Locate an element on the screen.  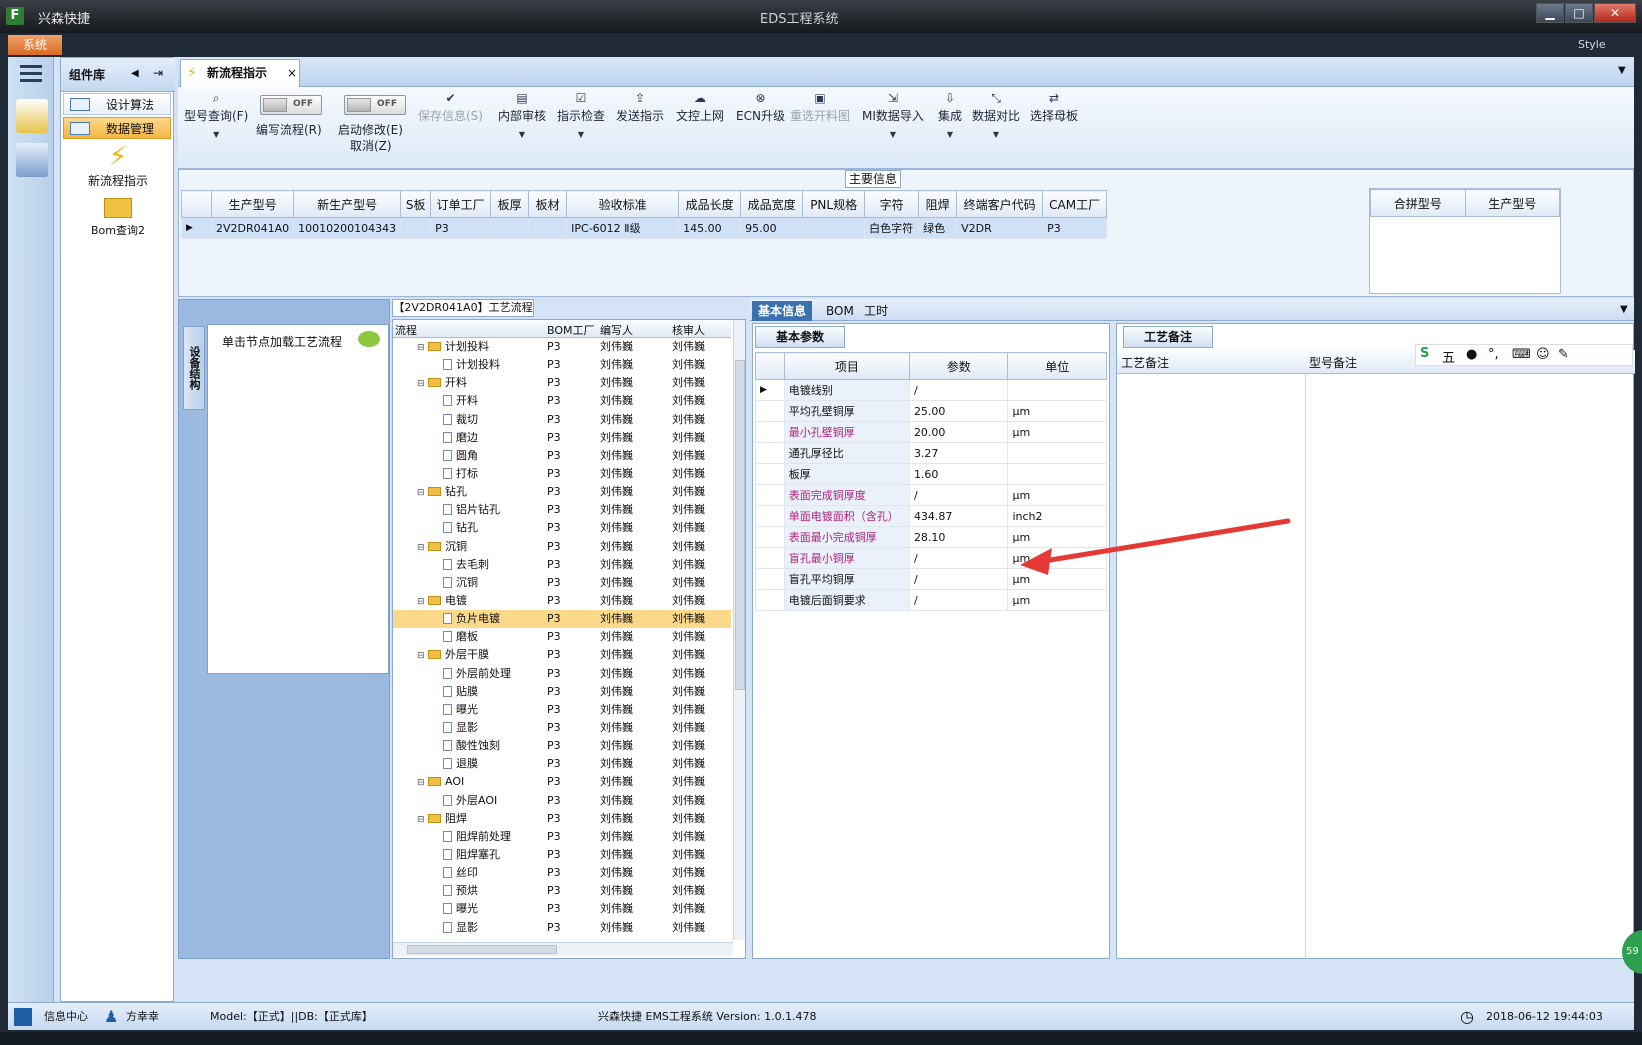
grid-icon is located at coordinates (23, 1017).